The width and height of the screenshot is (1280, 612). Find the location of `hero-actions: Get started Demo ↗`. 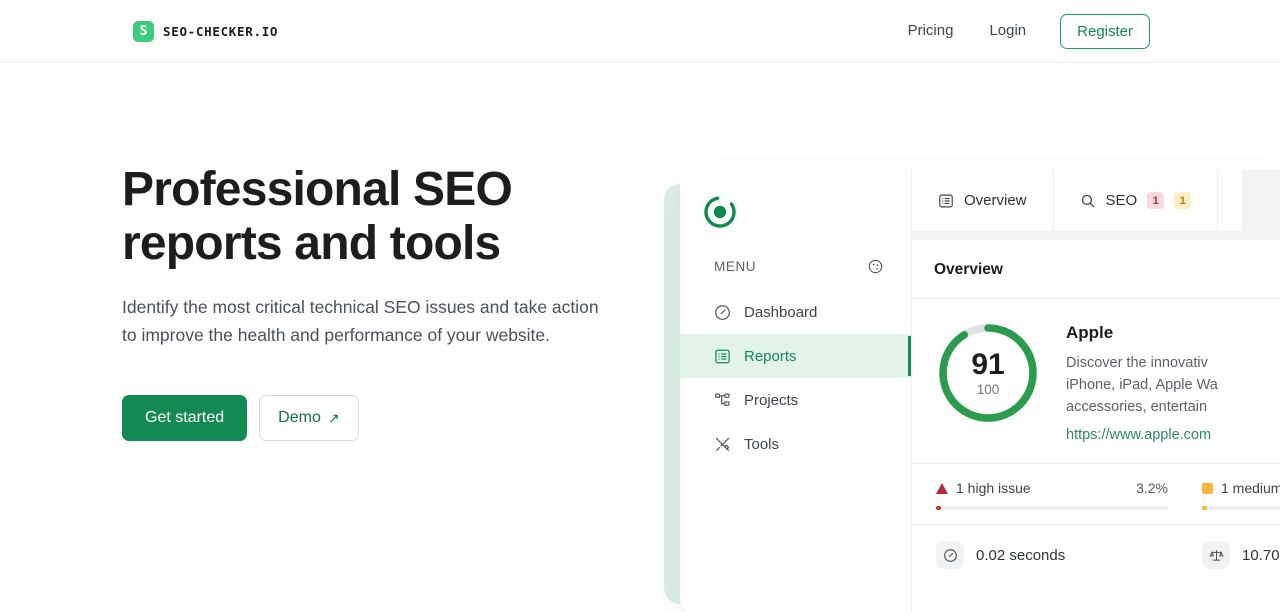

hero-actions: Get started Demo ↗ is located at coordinates (377, 418).